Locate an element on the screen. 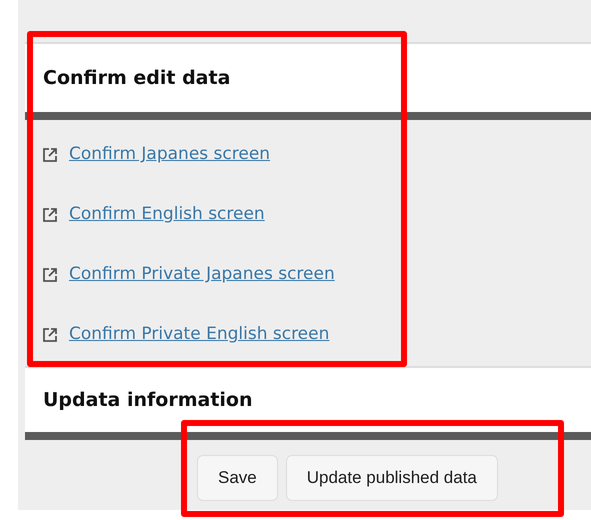 The height and width of the screenshot is (520, 591). action-button: Save is located at coordinates (237, 478).